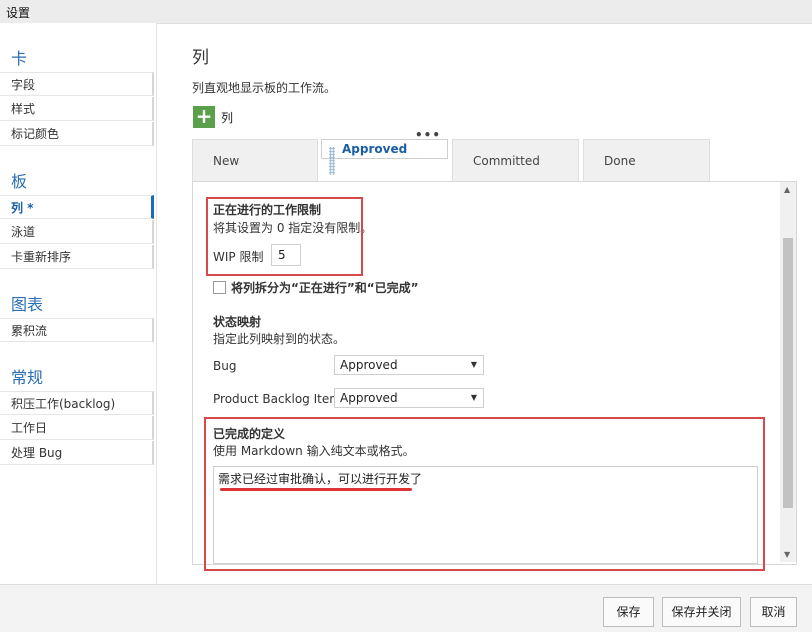 The image size is (812, 632). I want to click on window-title: 设置, so click(18, 13).